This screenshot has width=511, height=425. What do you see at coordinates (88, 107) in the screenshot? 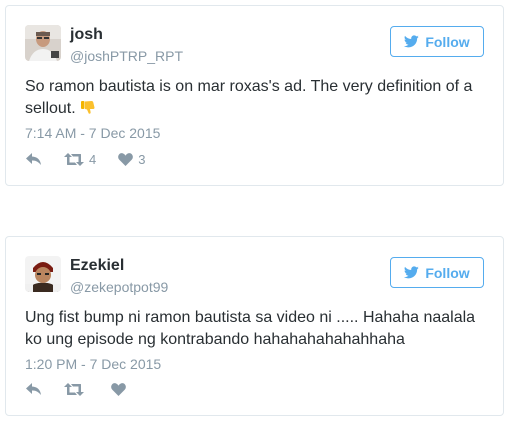
I see `thumbs-down-icon` at bounding box center [88, 107].